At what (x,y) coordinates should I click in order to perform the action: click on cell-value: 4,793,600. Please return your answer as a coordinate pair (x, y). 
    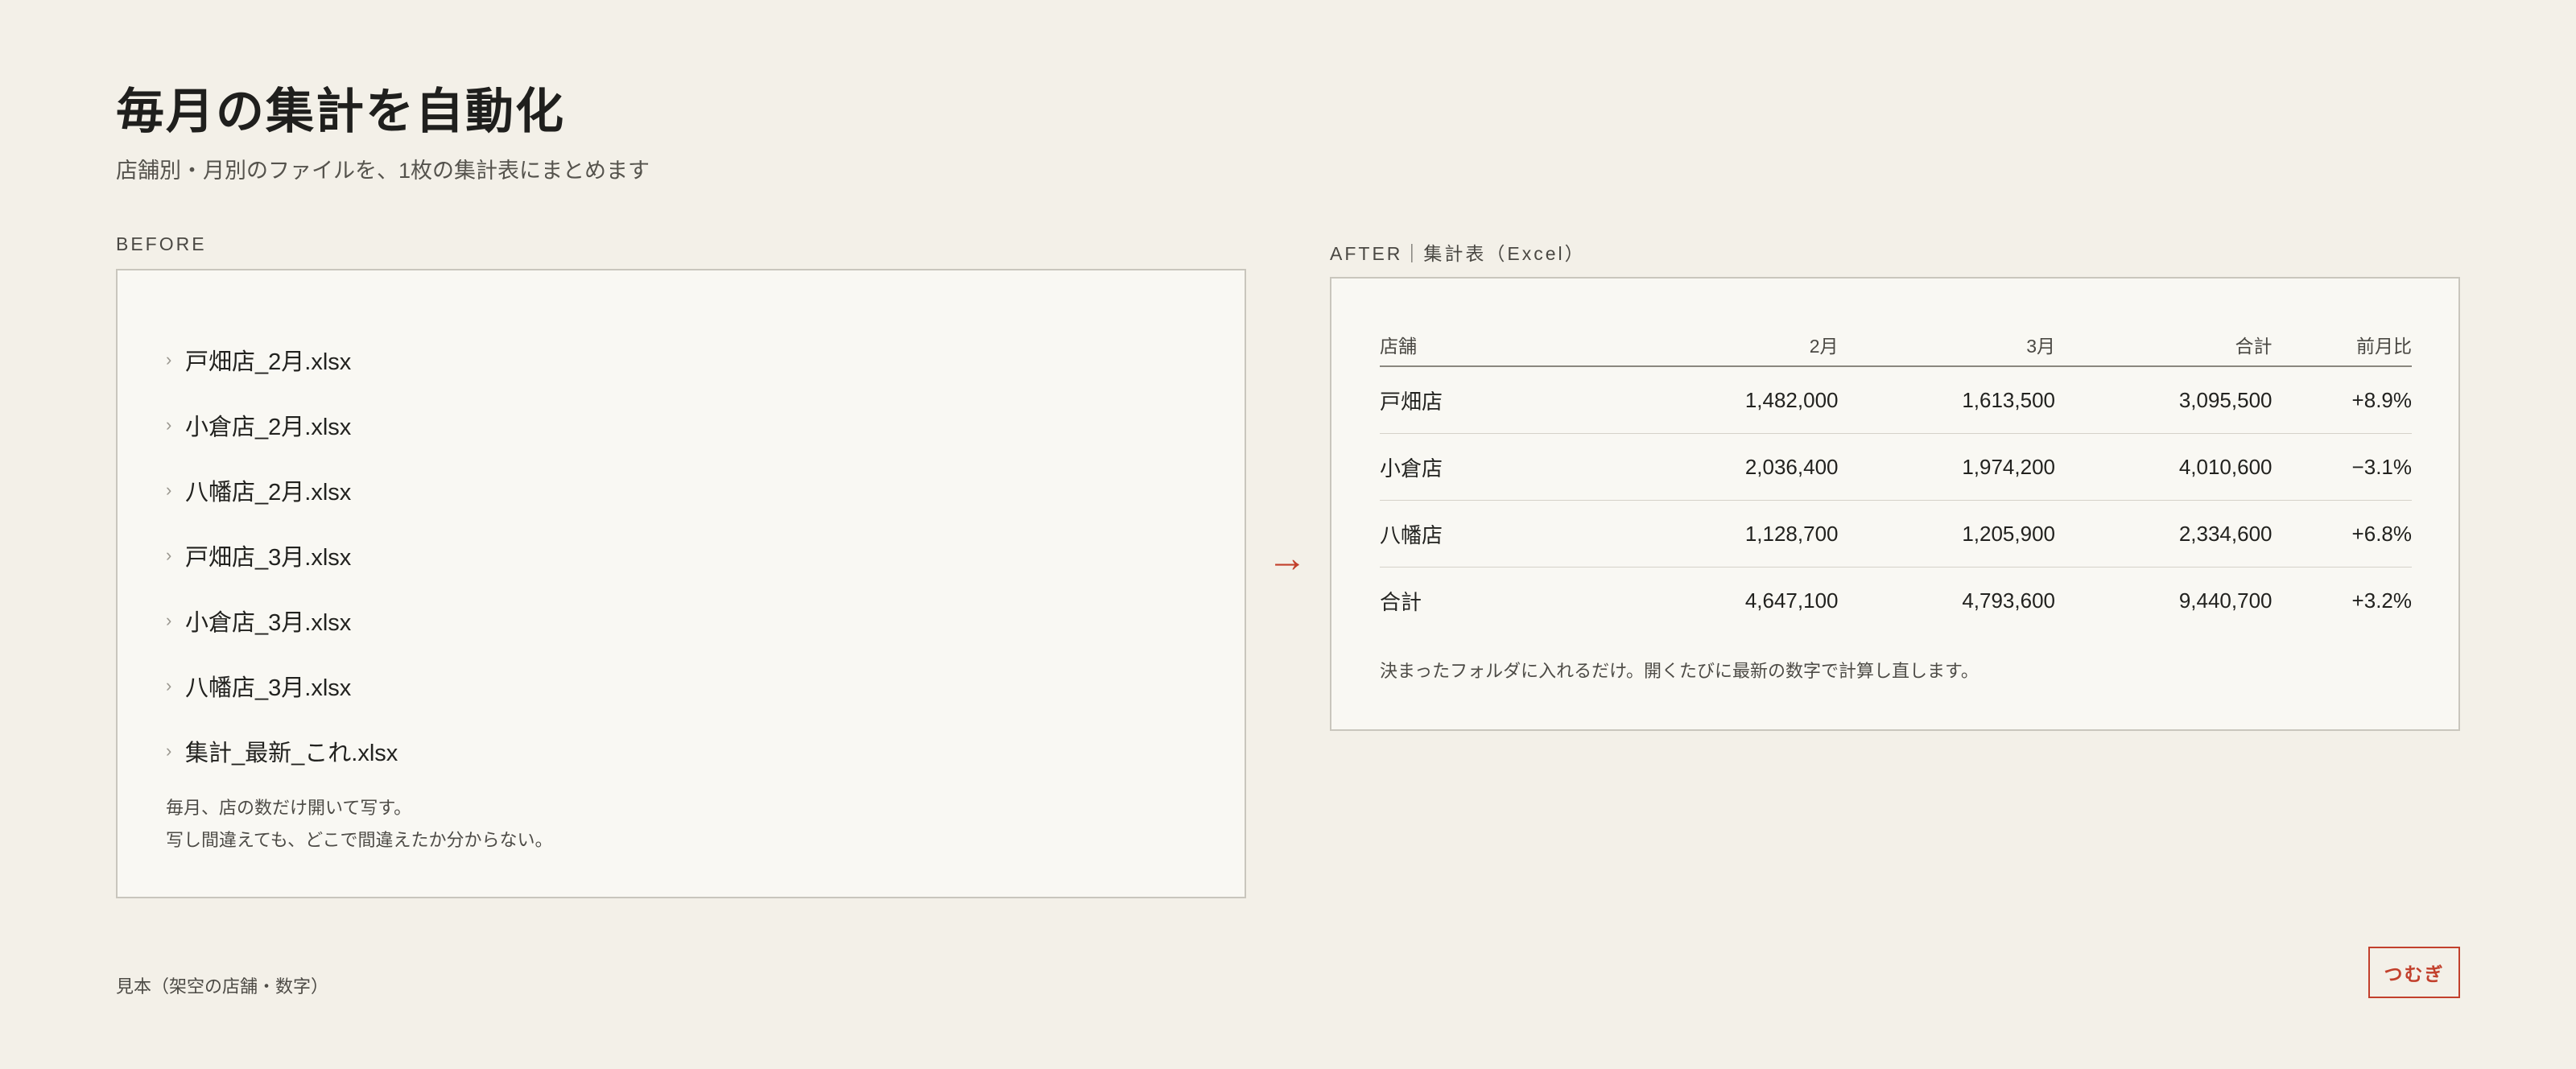
    Looking at the image, I should click on (2009, 600).